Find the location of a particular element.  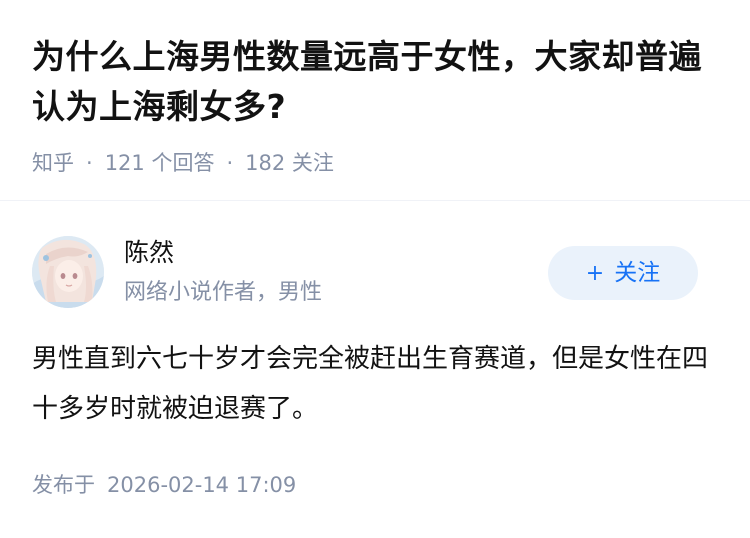

publish-info: 发布于 2026-02-14 17:09 is located at coordinates (164, 485).